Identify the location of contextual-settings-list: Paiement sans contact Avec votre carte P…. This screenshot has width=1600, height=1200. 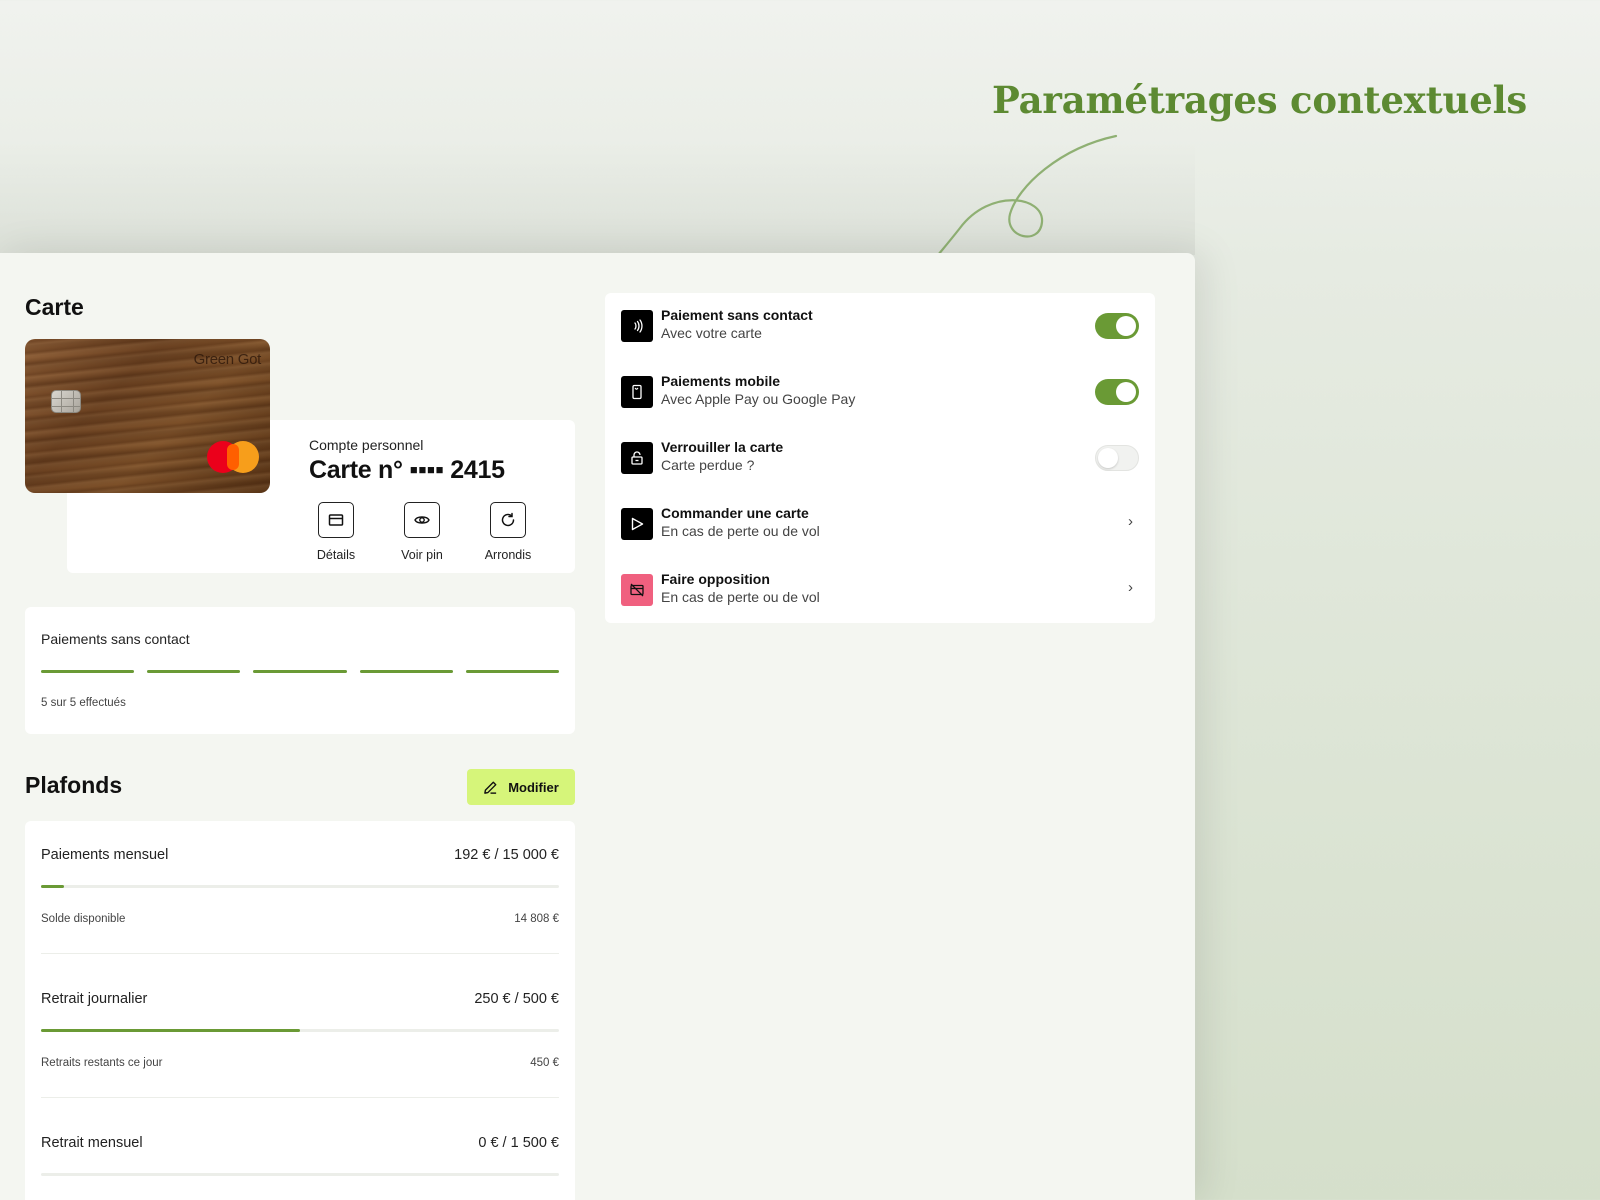
(880, 458).